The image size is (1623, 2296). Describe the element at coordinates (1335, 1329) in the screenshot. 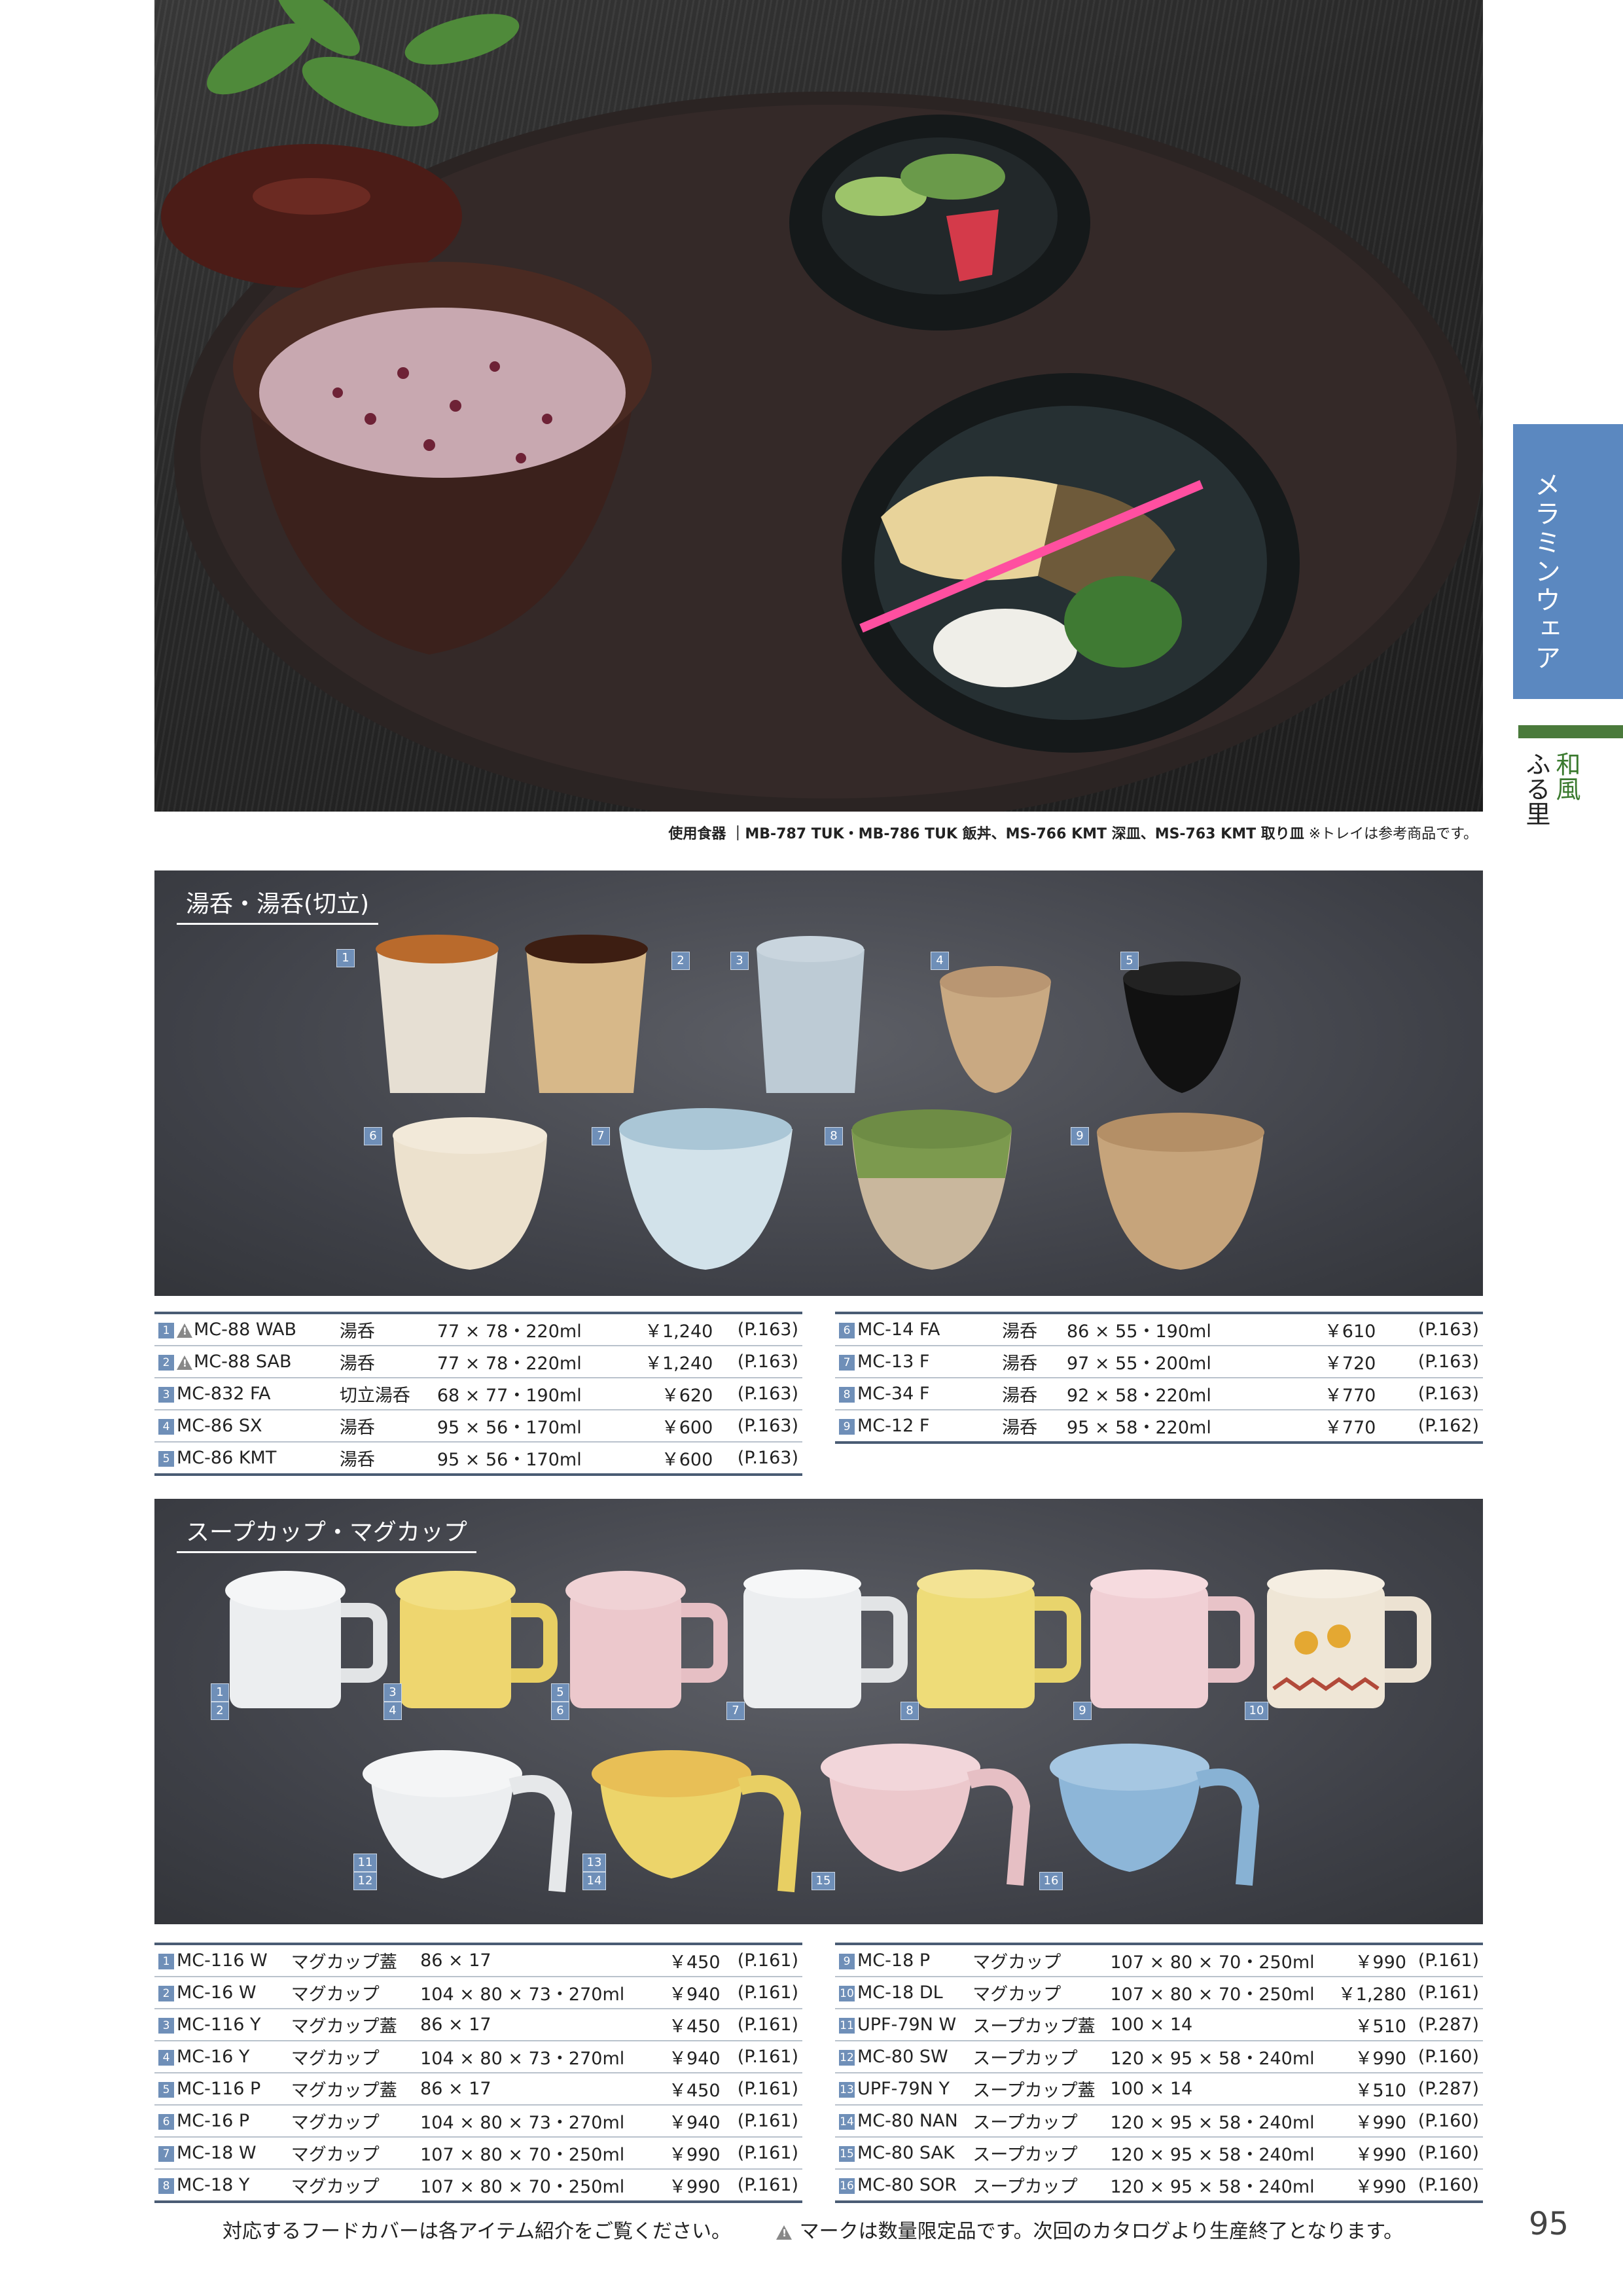

I see `product-price: ￥610` at that location.